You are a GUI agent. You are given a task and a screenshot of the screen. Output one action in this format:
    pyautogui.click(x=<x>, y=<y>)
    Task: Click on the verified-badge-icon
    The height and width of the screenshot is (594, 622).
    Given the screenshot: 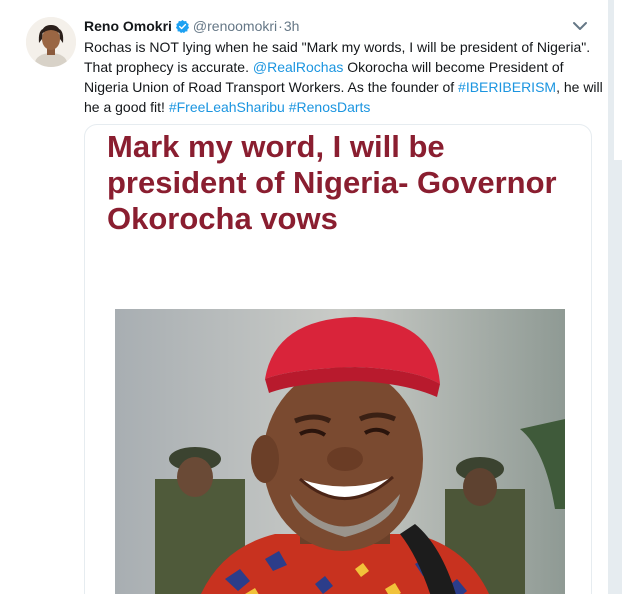 What is the action you would take?
    pyautogui.click(x=182, y=29)
    